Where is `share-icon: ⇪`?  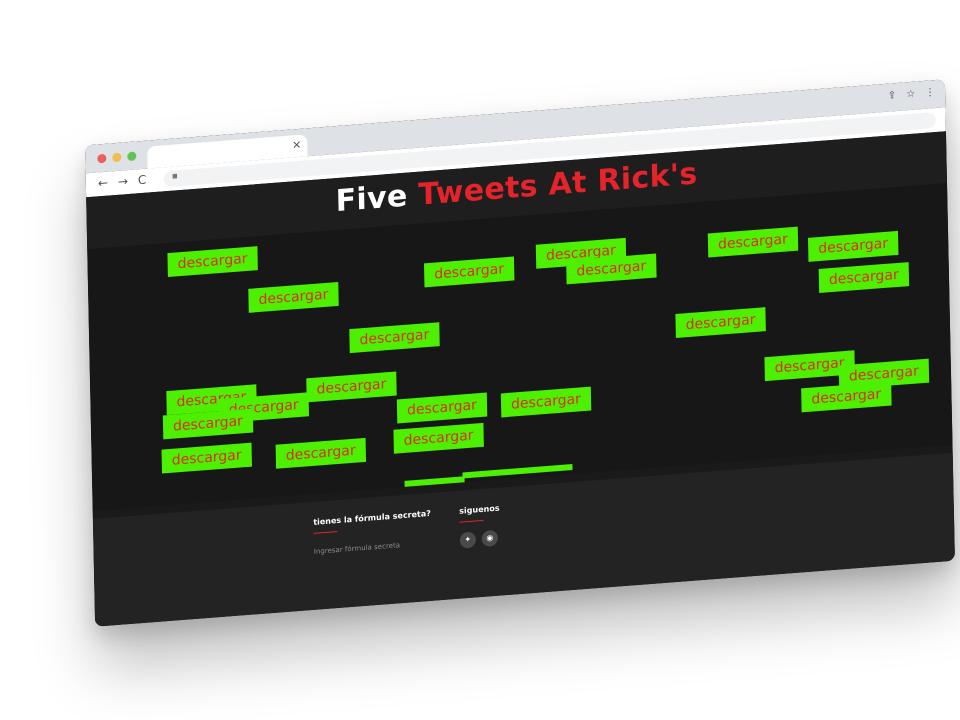
share-icon: ⇪ is located at coordinates (892, 96).